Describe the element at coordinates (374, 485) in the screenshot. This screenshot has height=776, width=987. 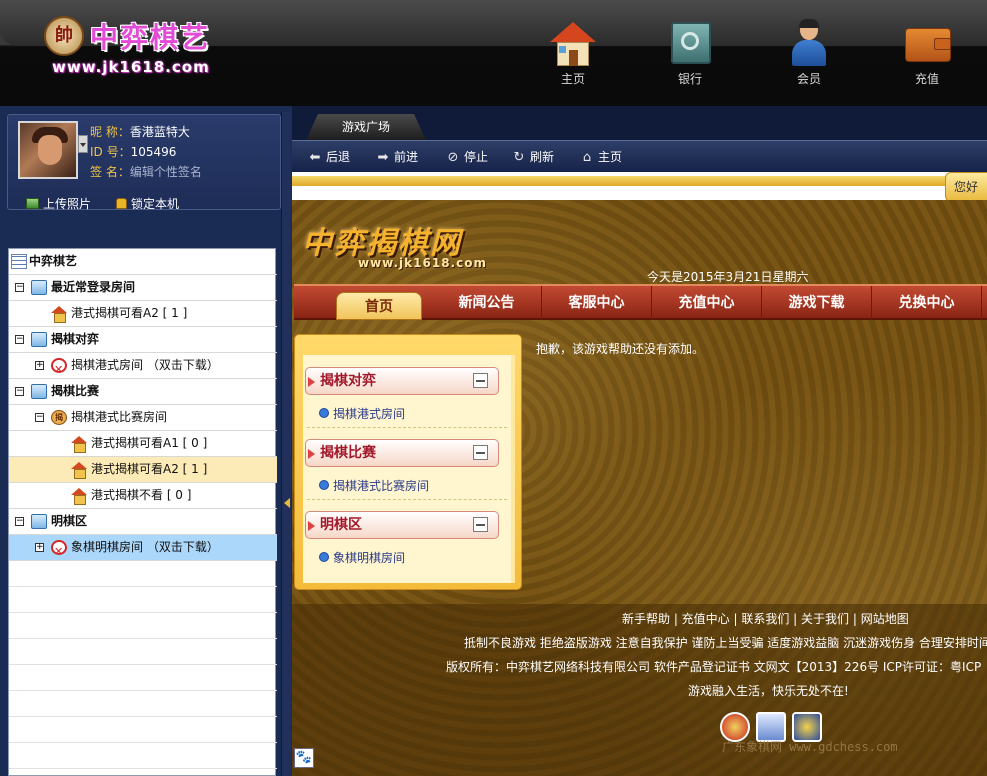
I see `menu-link: 揭棋港式比赛房间` at that location.